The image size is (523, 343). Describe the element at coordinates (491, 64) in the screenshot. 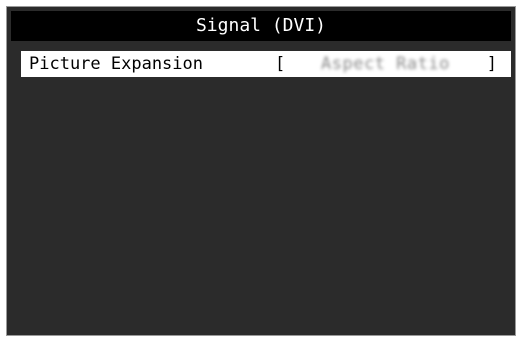

I see `value-bracket-close: ]` at that location.